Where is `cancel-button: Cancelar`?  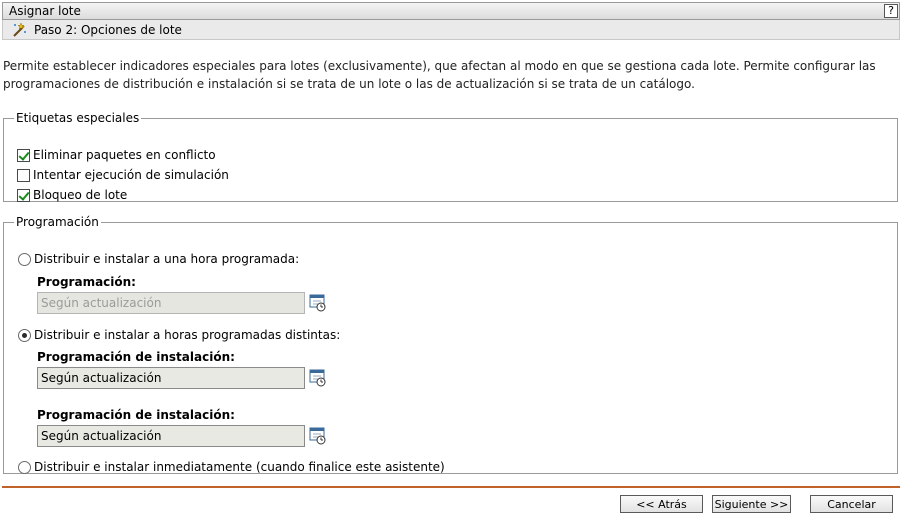
cancel-button: Cancelar is located at coordinates (851, 504).